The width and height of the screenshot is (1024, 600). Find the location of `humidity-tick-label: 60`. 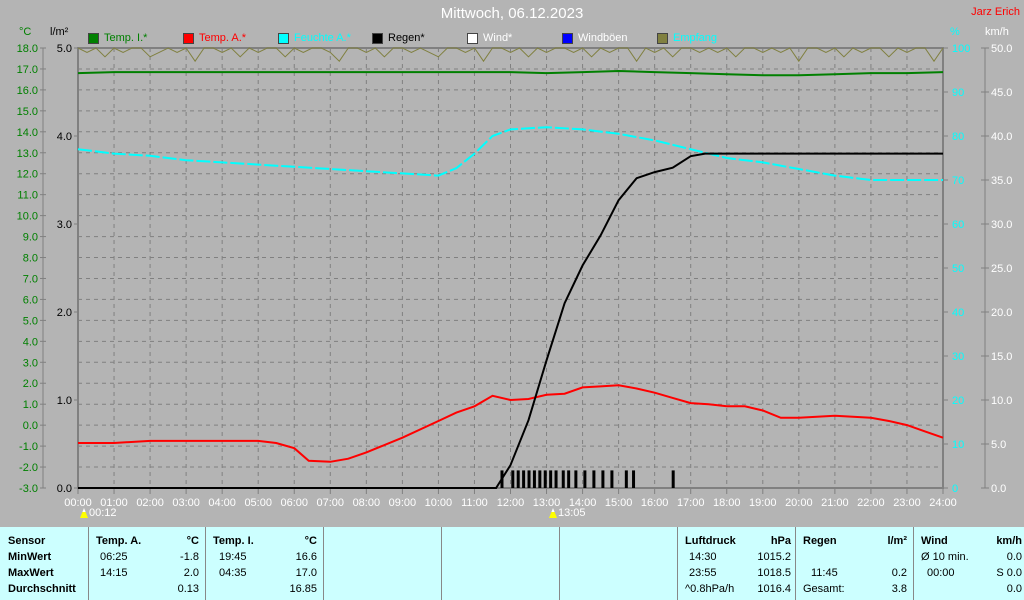

humidity-tick-label: 60 is located at coordinates (958, 225).